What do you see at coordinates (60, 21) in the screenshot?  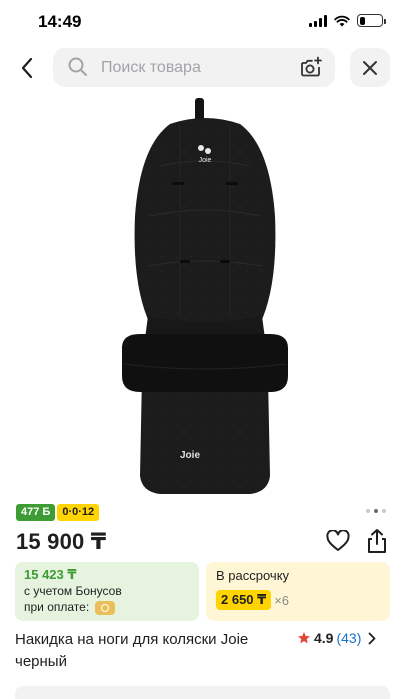 I see `status-time: 14:49` at bounding box center [60, 21].